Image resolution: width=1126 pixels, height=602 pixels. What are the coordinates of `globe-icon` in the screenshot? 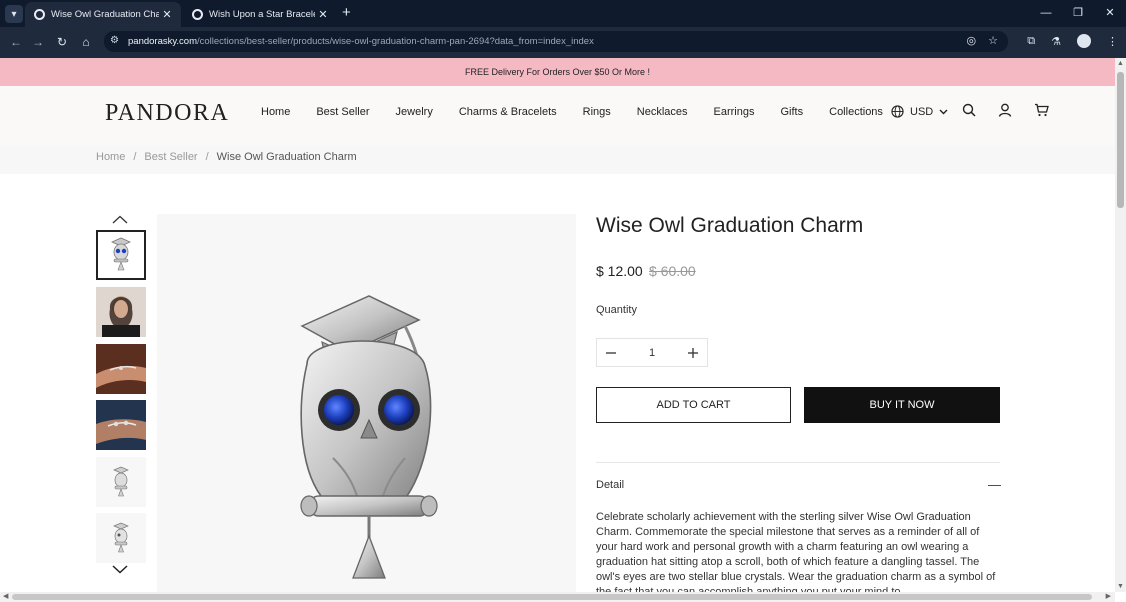 It's located at (897, 111).